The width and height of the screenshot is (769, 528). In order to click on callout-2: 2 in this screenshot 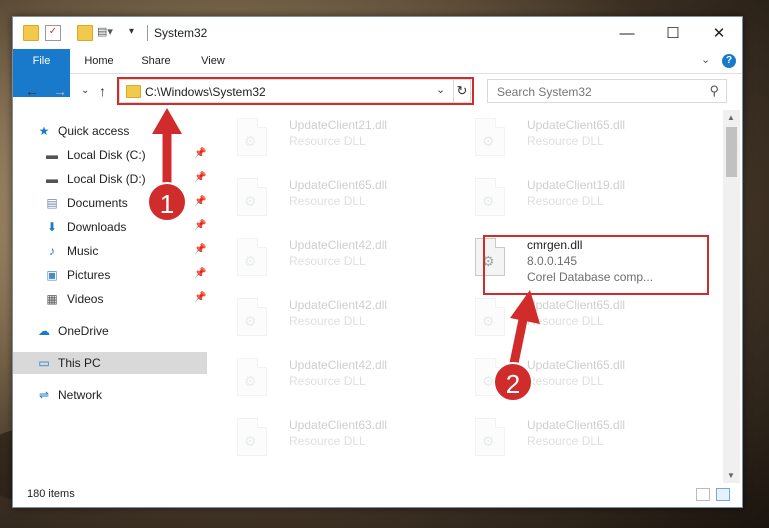, I will do `click(513, 382)`.